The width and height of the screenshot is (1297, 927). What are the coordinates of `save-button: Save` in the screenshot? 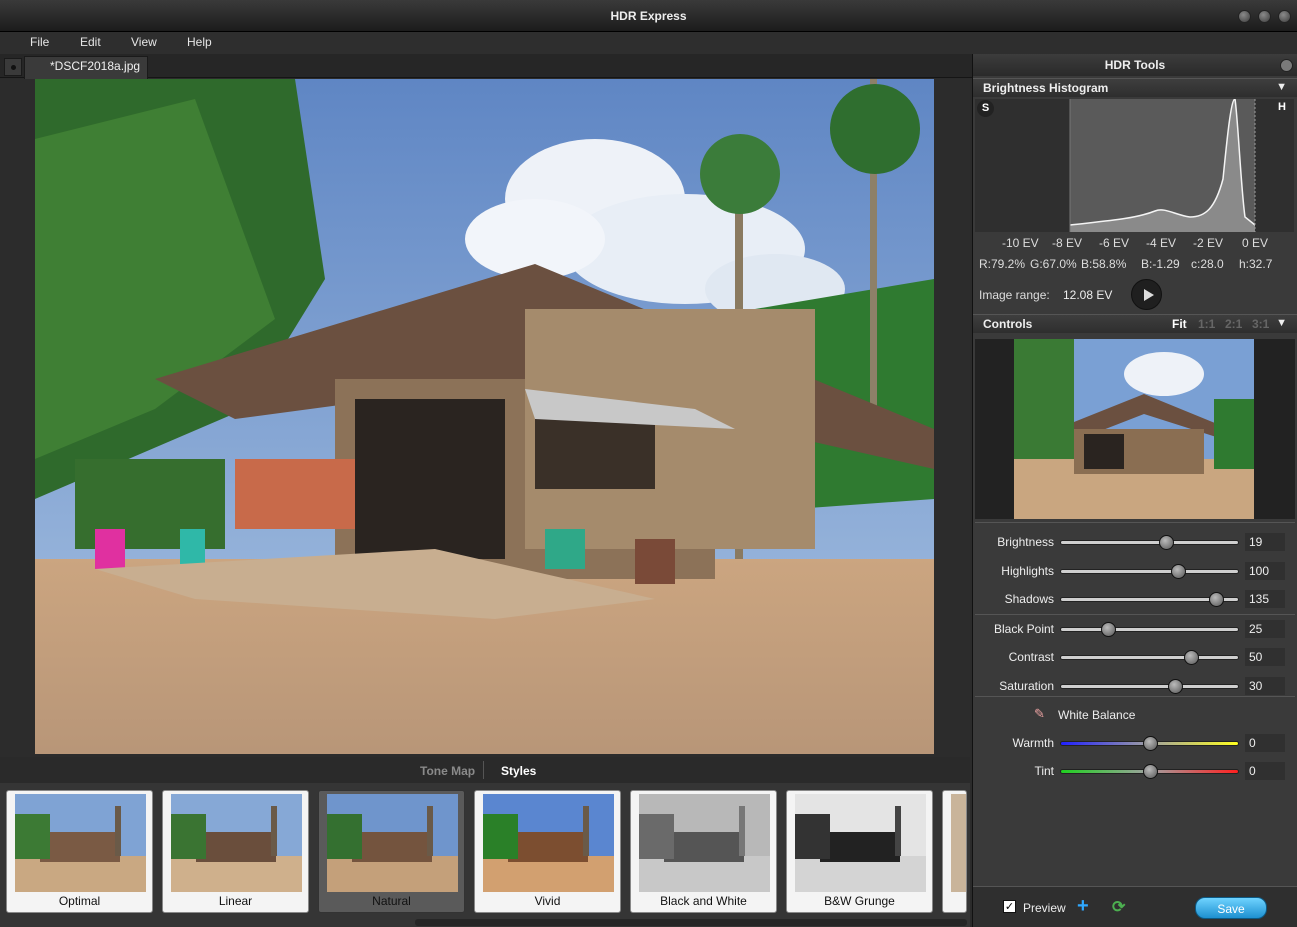 It's located at (1231, 908).